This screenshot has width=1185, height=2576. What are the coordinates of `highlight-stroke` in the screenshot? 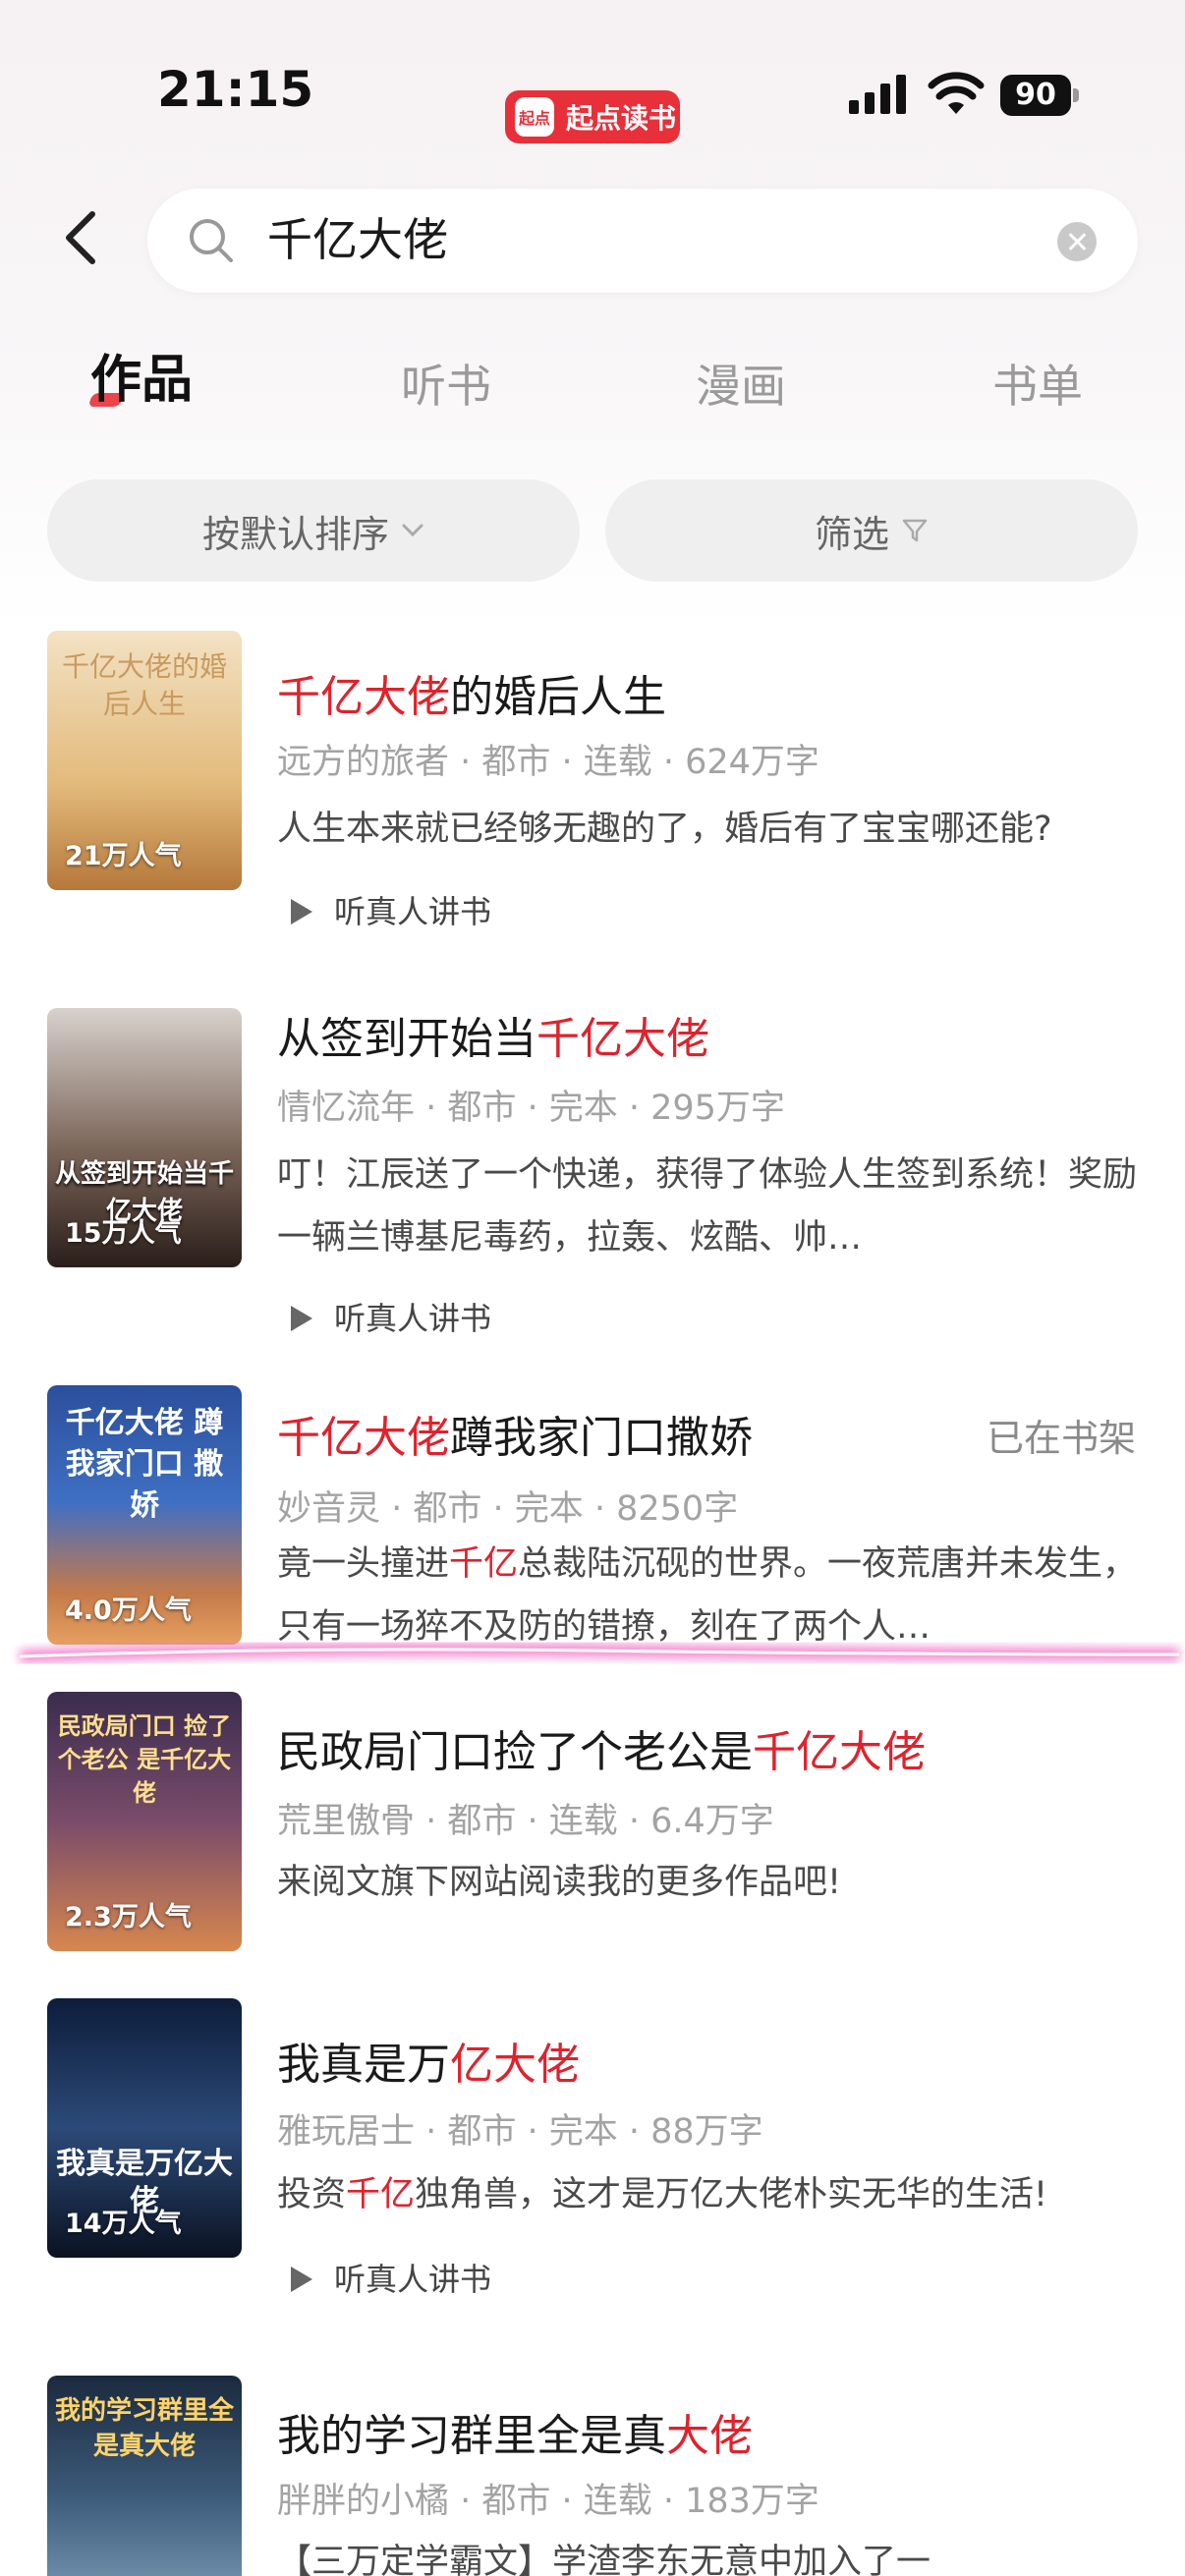 It's located at (600, 1652).